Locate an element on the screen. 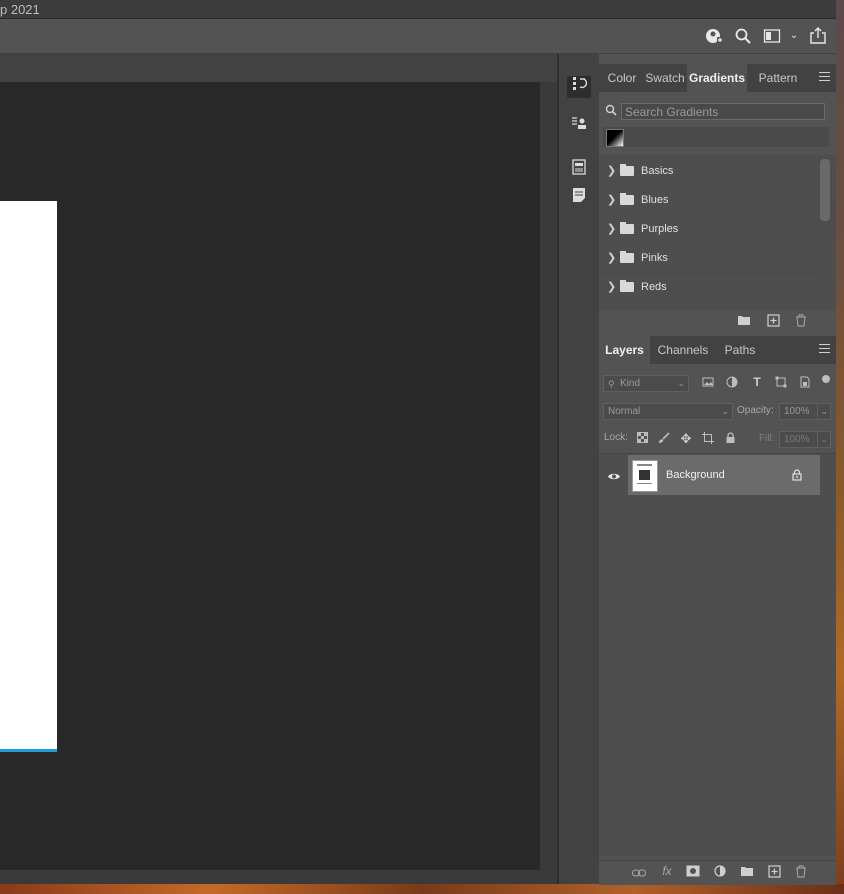 The width and height of the screenshot is (844, 894). folder-label: Blues is located at coordinates (655, 200).